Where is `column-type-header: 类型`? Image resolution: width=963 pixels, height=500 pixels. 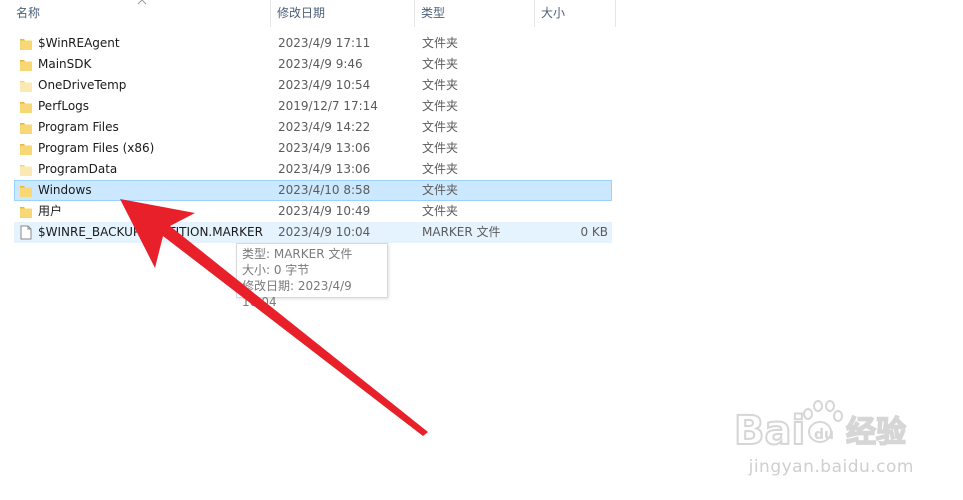 column-type-header: 类型 is located at coordinates (475, 13).